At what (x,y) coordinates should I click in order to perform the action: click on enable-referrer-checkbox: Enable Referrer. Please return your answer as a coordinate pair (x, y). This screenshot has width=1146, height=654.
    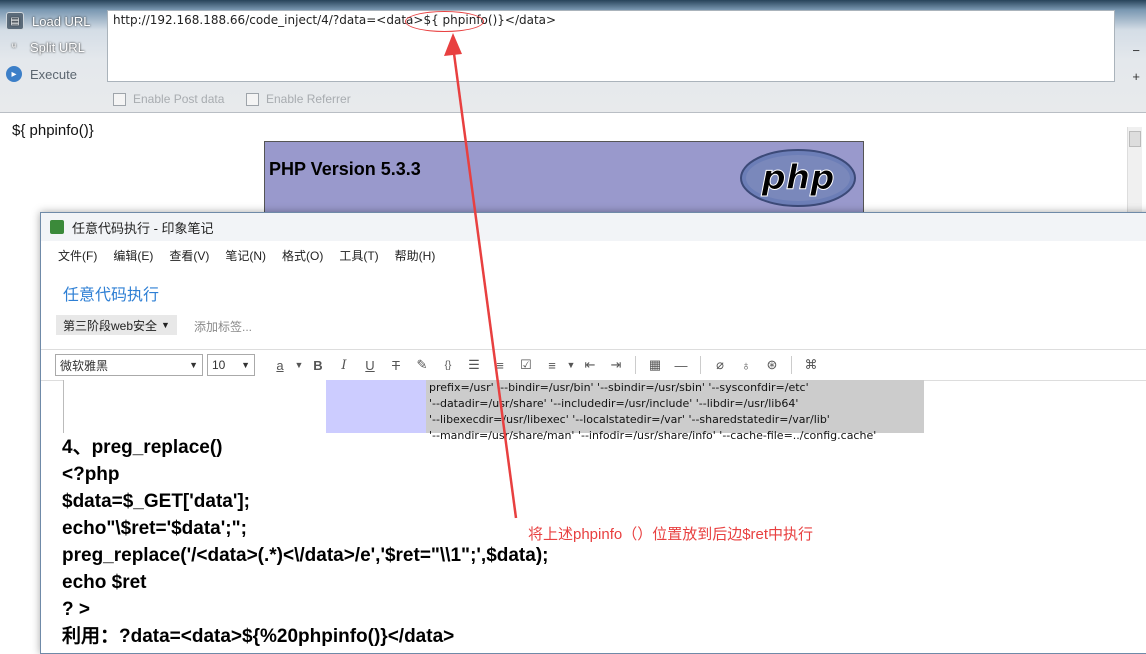
    Looking at the image, I should click on (298, 99).